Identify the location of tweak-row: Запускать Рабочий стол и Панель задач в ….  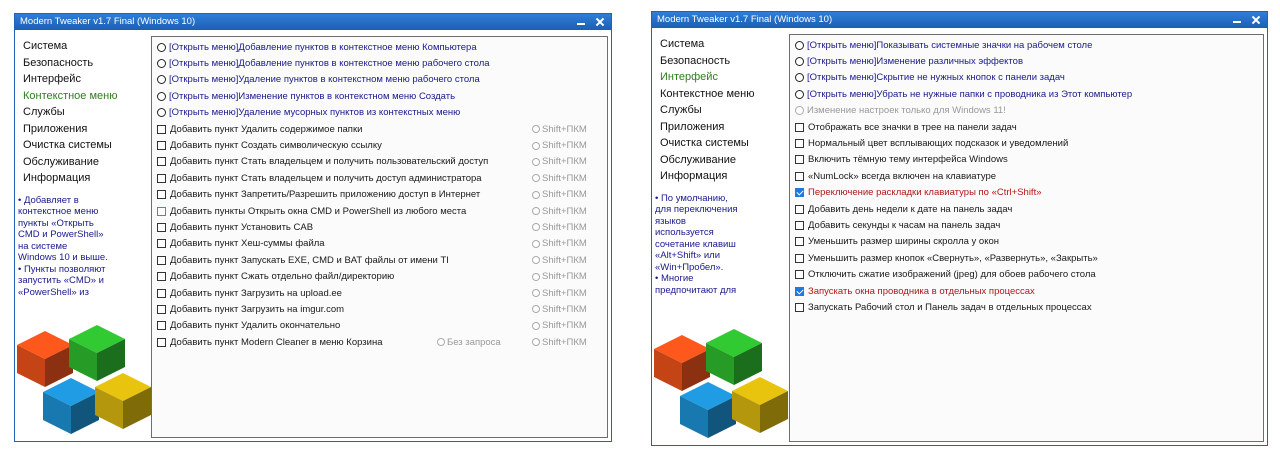
(1026, 307).